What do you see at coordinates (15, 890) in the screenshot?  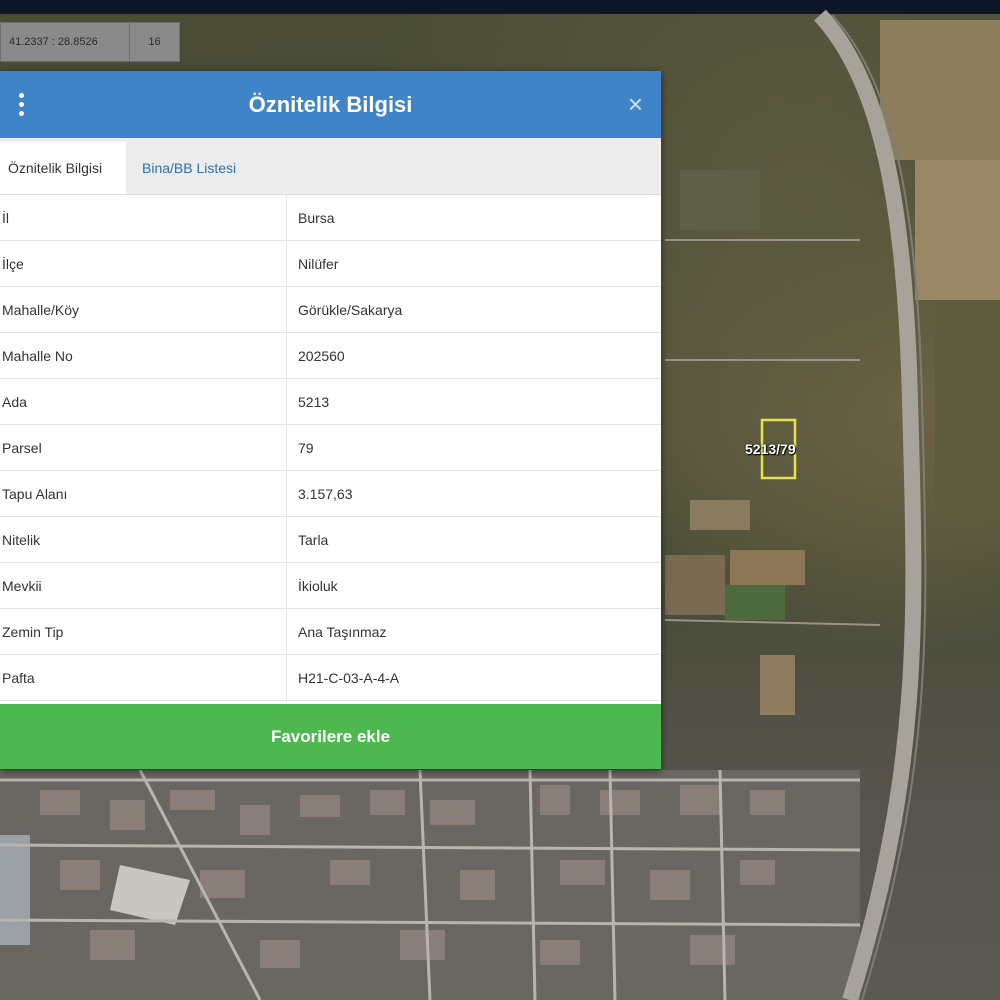 I see `building` at bounding box center [15, 890].